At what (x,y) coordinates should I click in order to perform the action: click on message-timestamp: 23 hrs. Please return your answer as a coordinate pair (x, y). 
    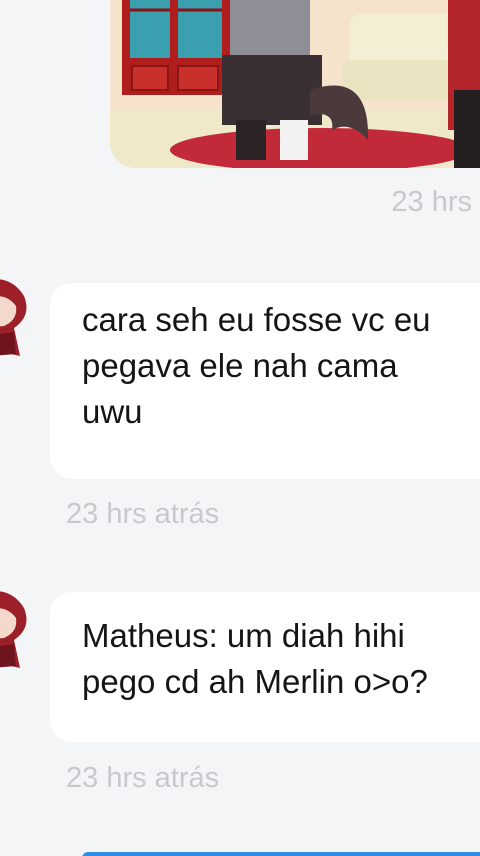
    Looking at the image, I should click on (431, 202).